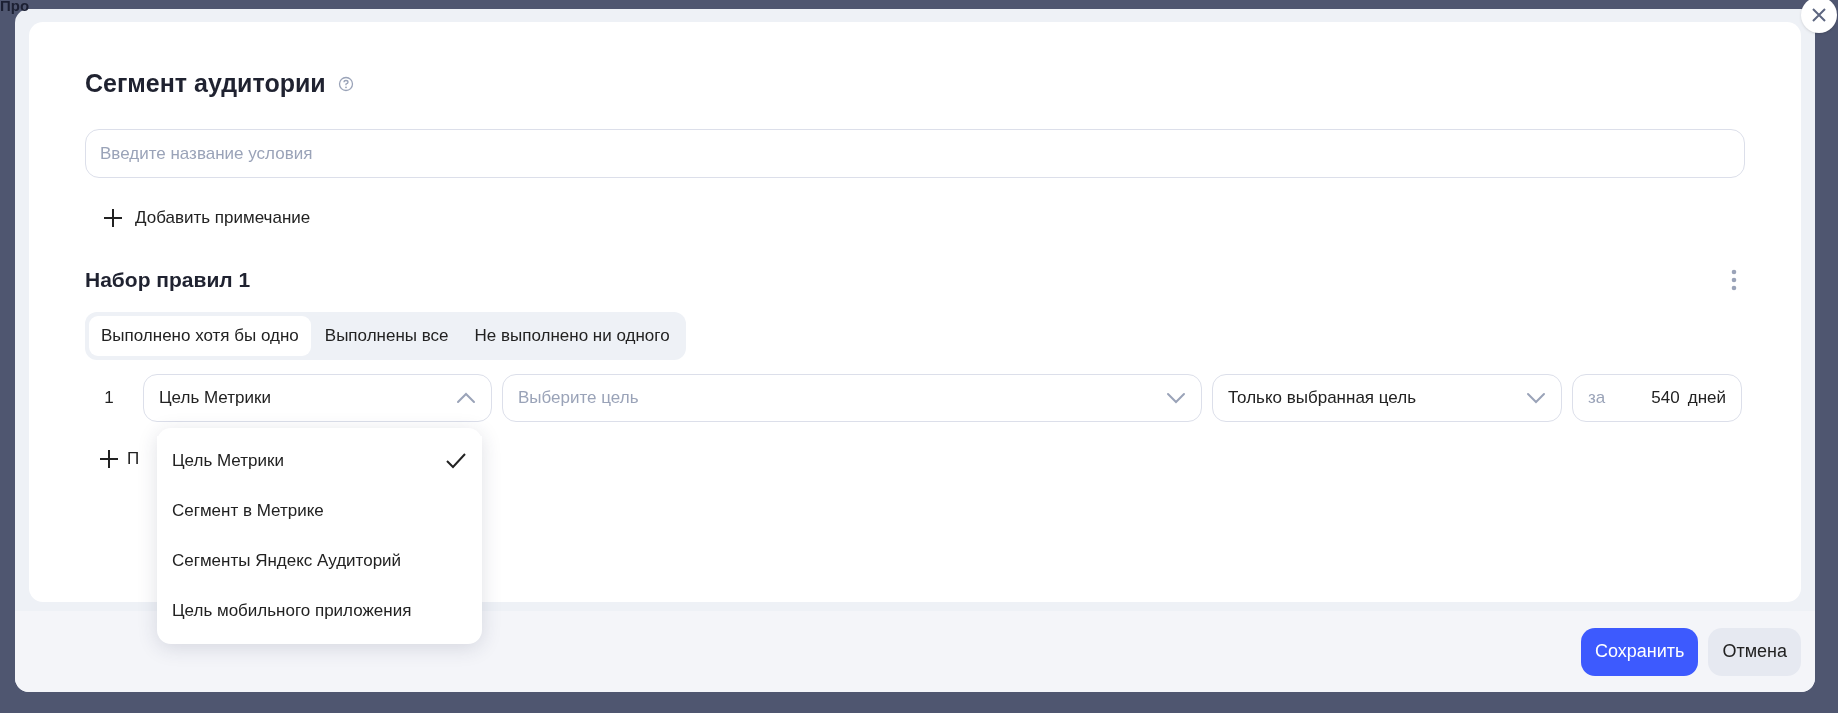  What do you see at coordinates (205, 84) in the screenshot?
I see `dialog-title: Сегмент аудитории` at bounding box center [205, 84].